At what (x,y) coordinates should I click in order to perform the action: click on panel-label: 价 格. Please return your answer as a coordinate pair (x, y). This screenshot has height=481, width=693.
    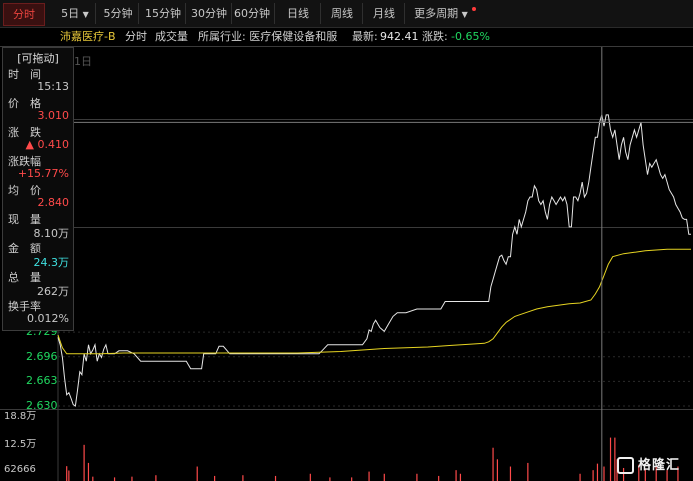
    Looking at the image, I should click on (24, 103).